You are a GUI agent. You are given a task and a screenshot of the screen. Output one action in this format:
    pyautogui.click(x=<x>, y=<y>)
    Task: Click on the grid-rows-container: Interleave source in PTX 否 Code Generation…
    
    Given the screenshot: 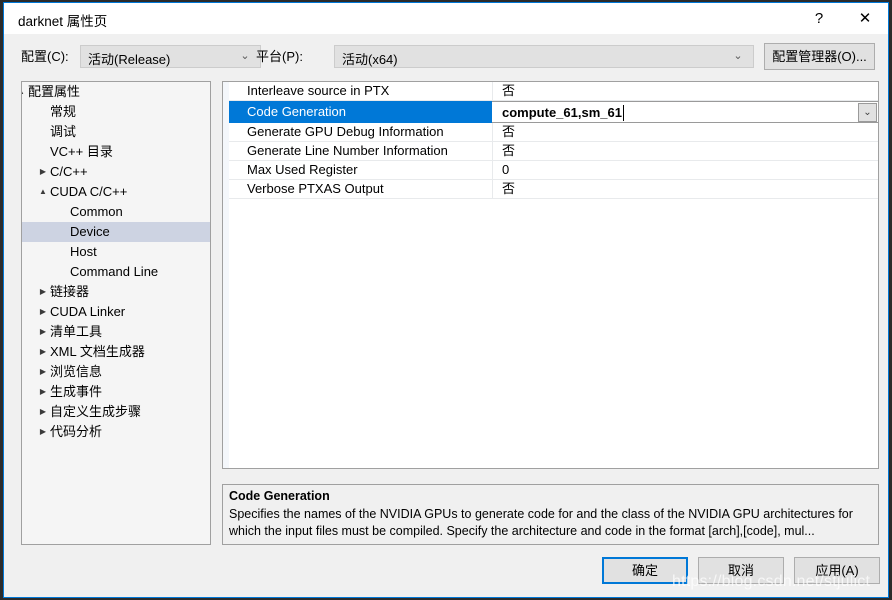 What is the action you would take?
    pyautogui.click(x=553, y=140)
    